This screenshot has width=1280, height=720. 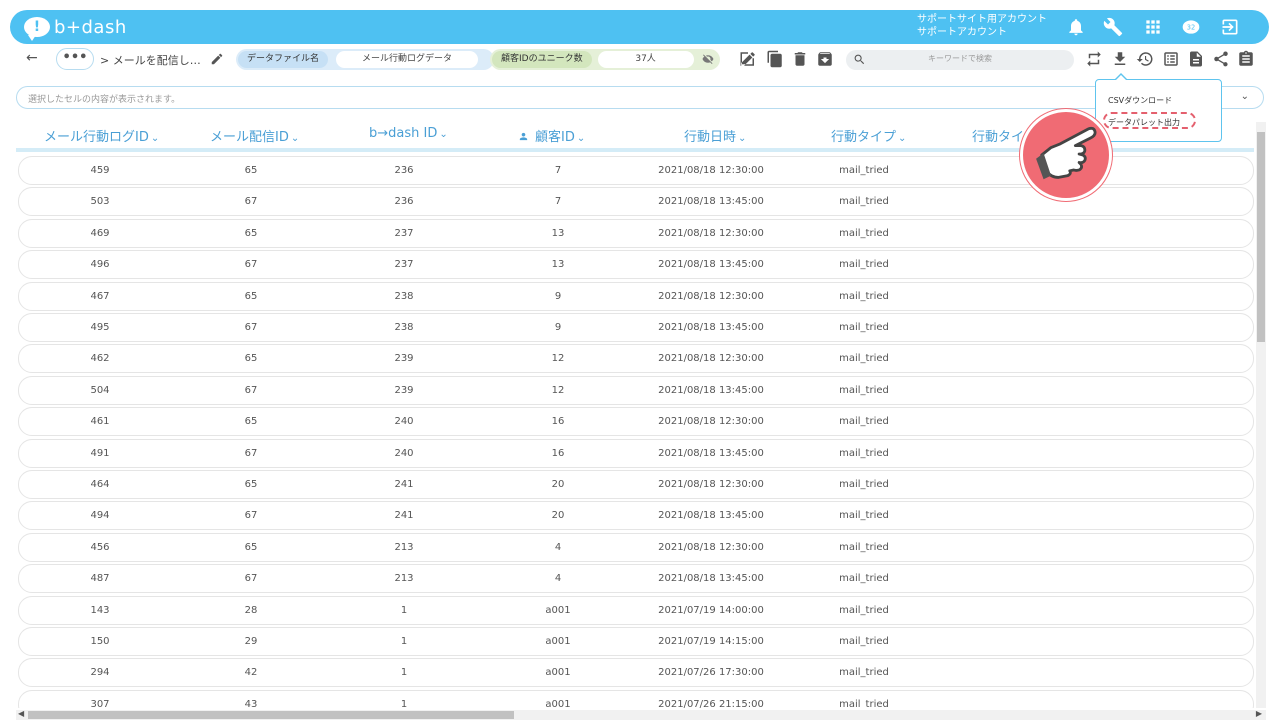 What do you see at coordinates (1191, 27) in the screenshot?
I see `avatar-icon: 32` at bounding box center [1191, 27].